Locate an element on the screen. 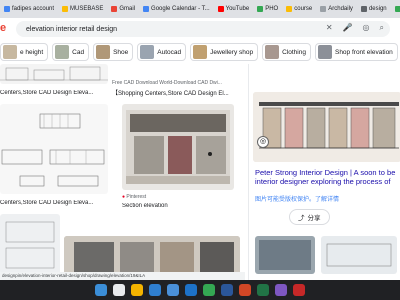  word-icon is located at coordinates (227, 290).